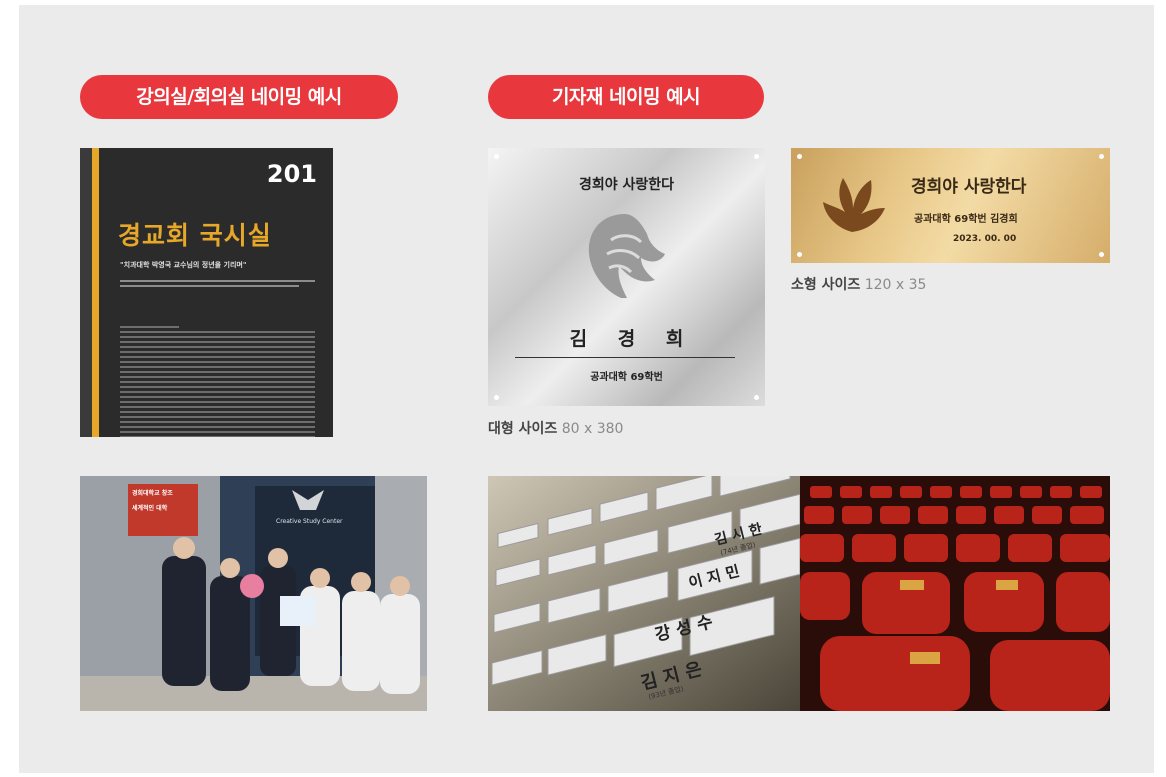 The image size is (1166, 777). What do you see at coordinates (826, 285) in the screenshot?
I see `small-size-label: 소형 사이즈` at bounding box center [826, 285].